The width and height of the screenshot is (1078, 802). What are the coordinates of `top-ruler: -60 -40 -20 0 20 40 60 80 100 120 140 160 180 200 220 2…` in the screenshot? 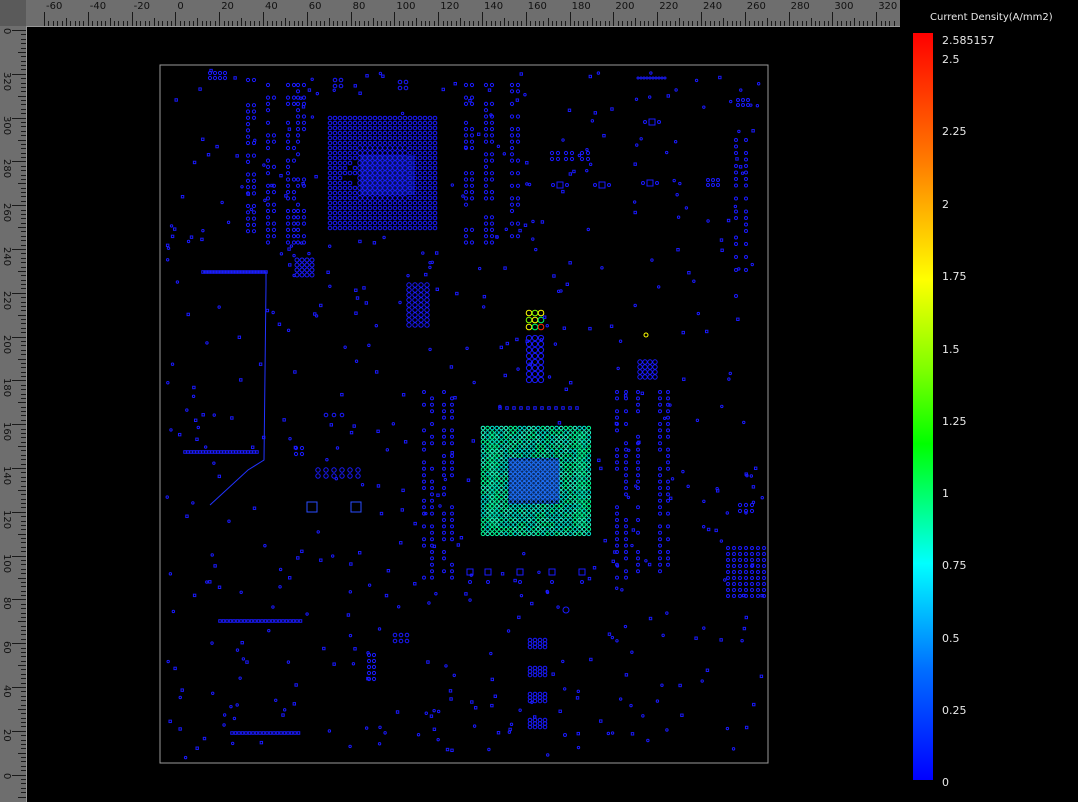 It's located at (450, 13).